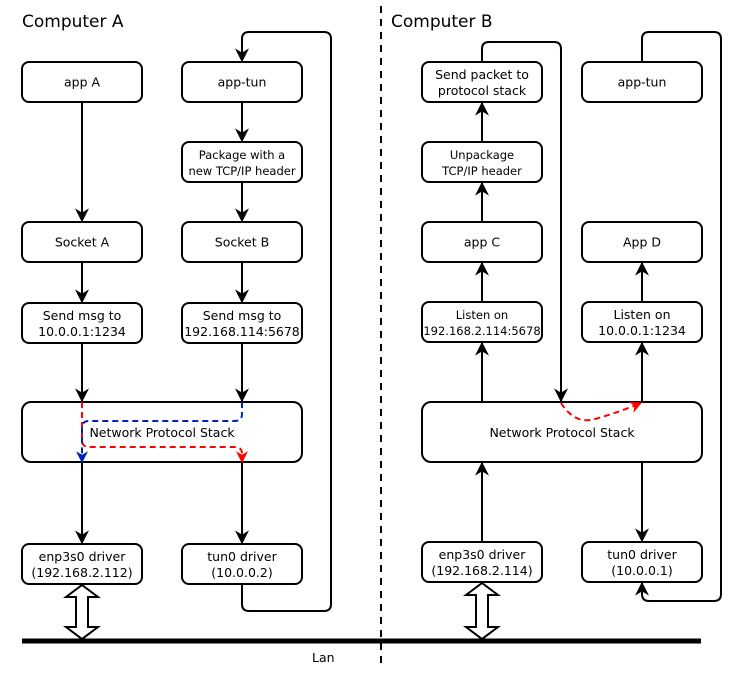  What do you see at coordinates (162, 432) in the screenshot?
I see `node-network-stack-a-label: Network Protocol Stack` at bounding box center [162, 432].